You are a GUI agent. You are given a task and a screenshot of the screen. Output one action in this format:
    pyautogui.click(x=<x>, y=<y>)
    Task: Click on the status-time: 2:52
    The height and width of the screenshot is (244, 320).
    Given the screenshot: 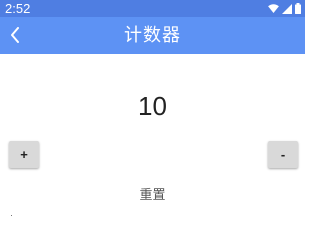 What is the action you would take?
    pyautogui.click(x=18, y=8)
    